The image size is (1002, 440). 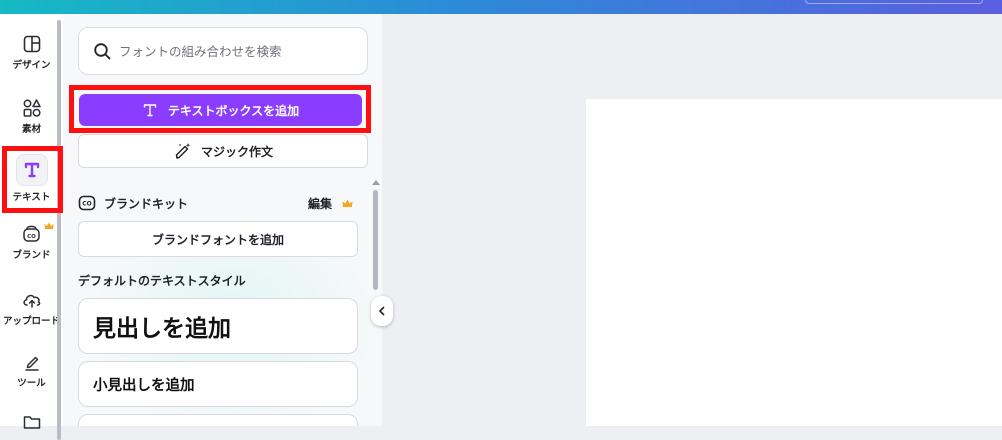 I want to click on add-heading-label: 見出しを追加, so click(x=162, y=329).